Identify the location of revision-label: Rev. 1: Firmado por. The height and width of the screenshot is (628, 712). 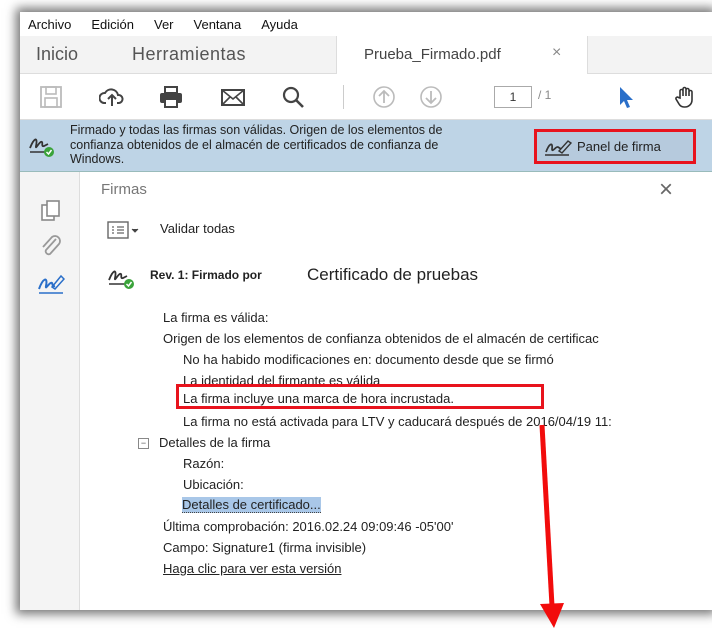
(206, 275).